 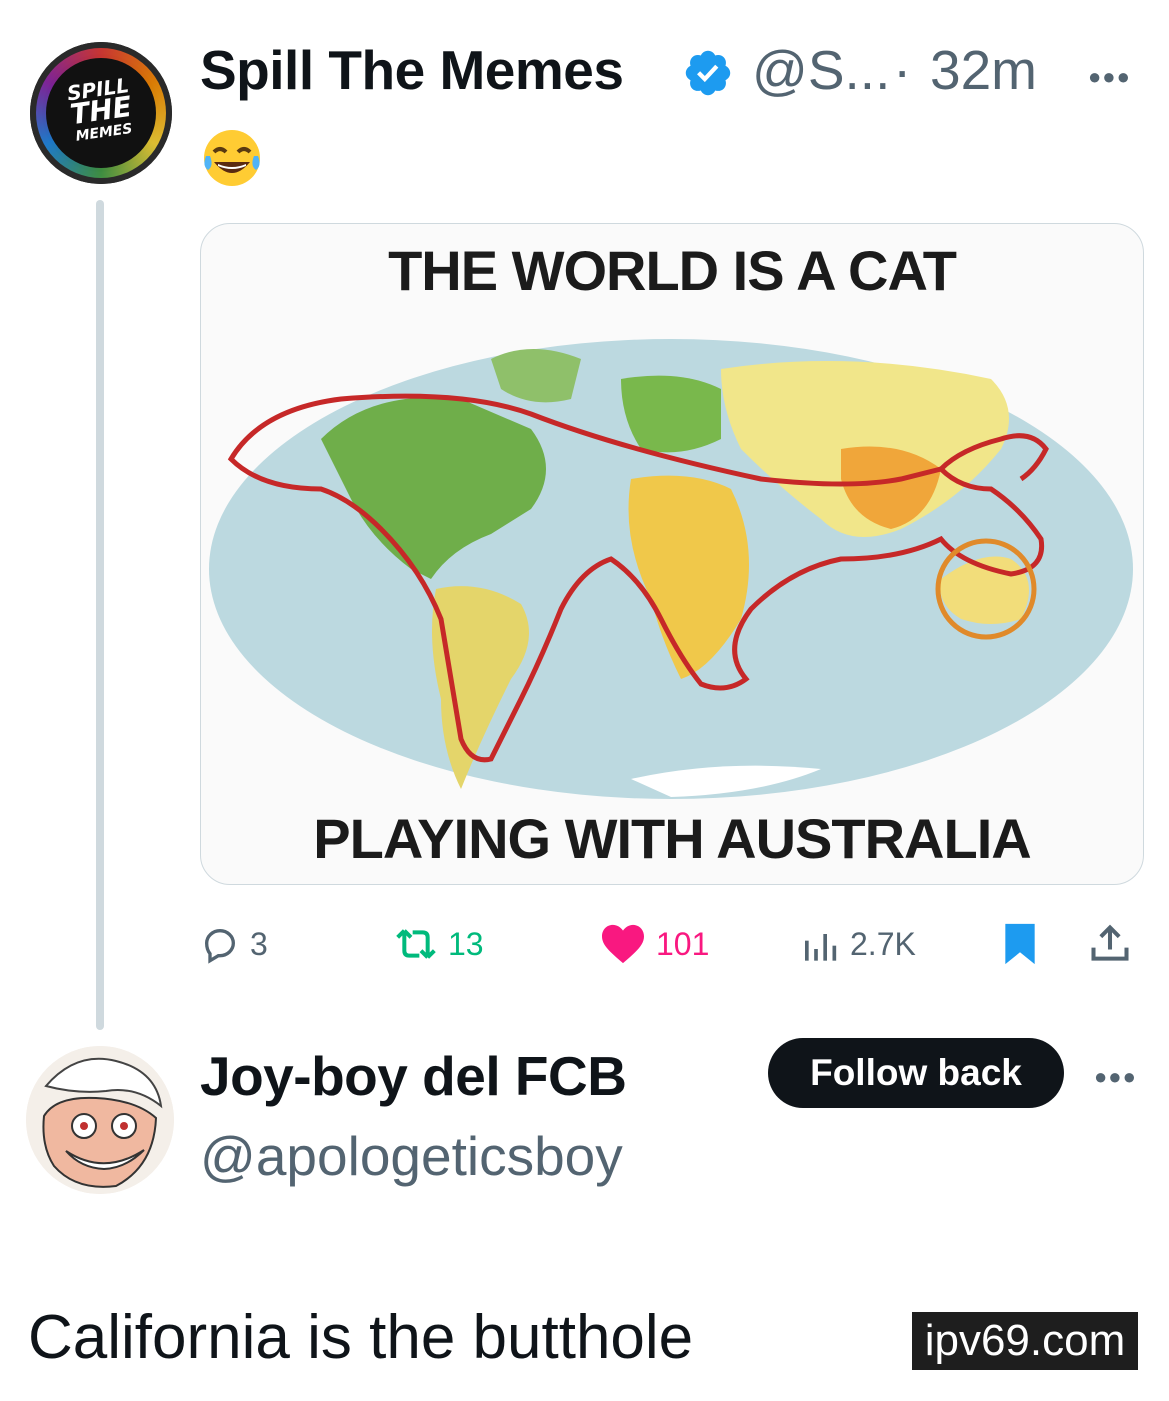 I want to click on meme-top-caption: THE WORLD IS A CAT, so click(x=672, y=270).